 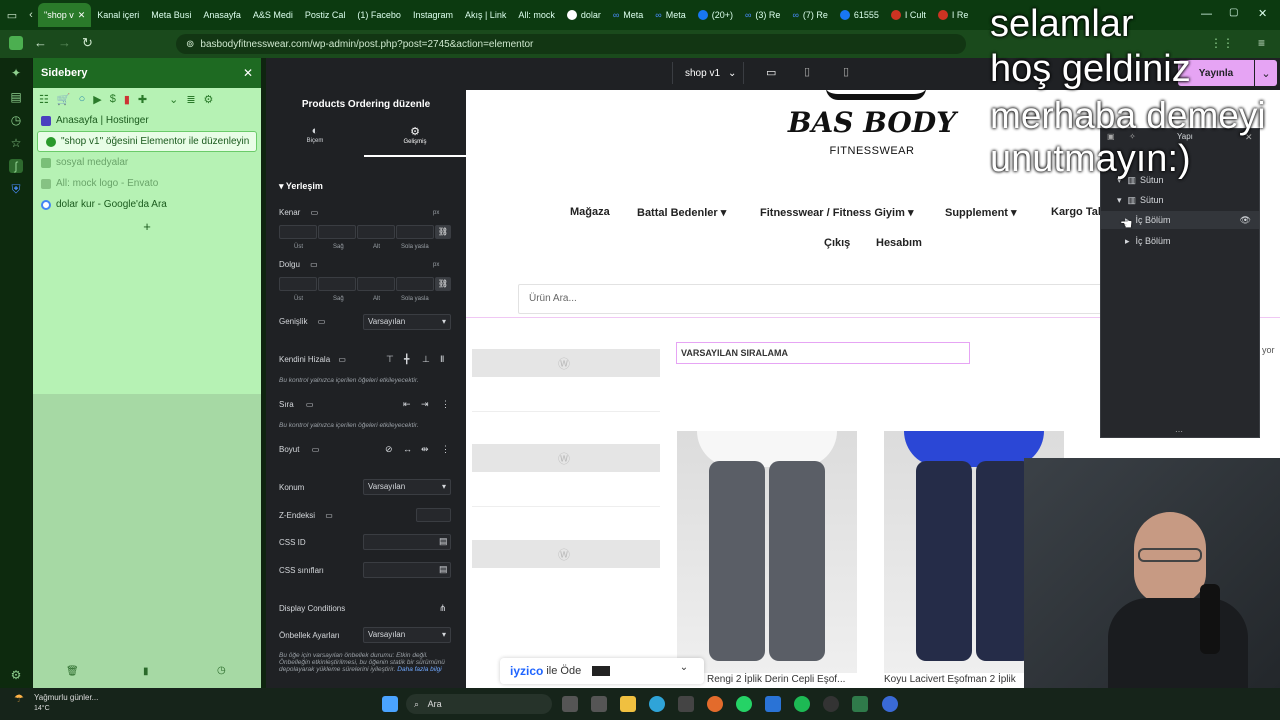 I want to click on folder-icon, so click(x=628, y=704).